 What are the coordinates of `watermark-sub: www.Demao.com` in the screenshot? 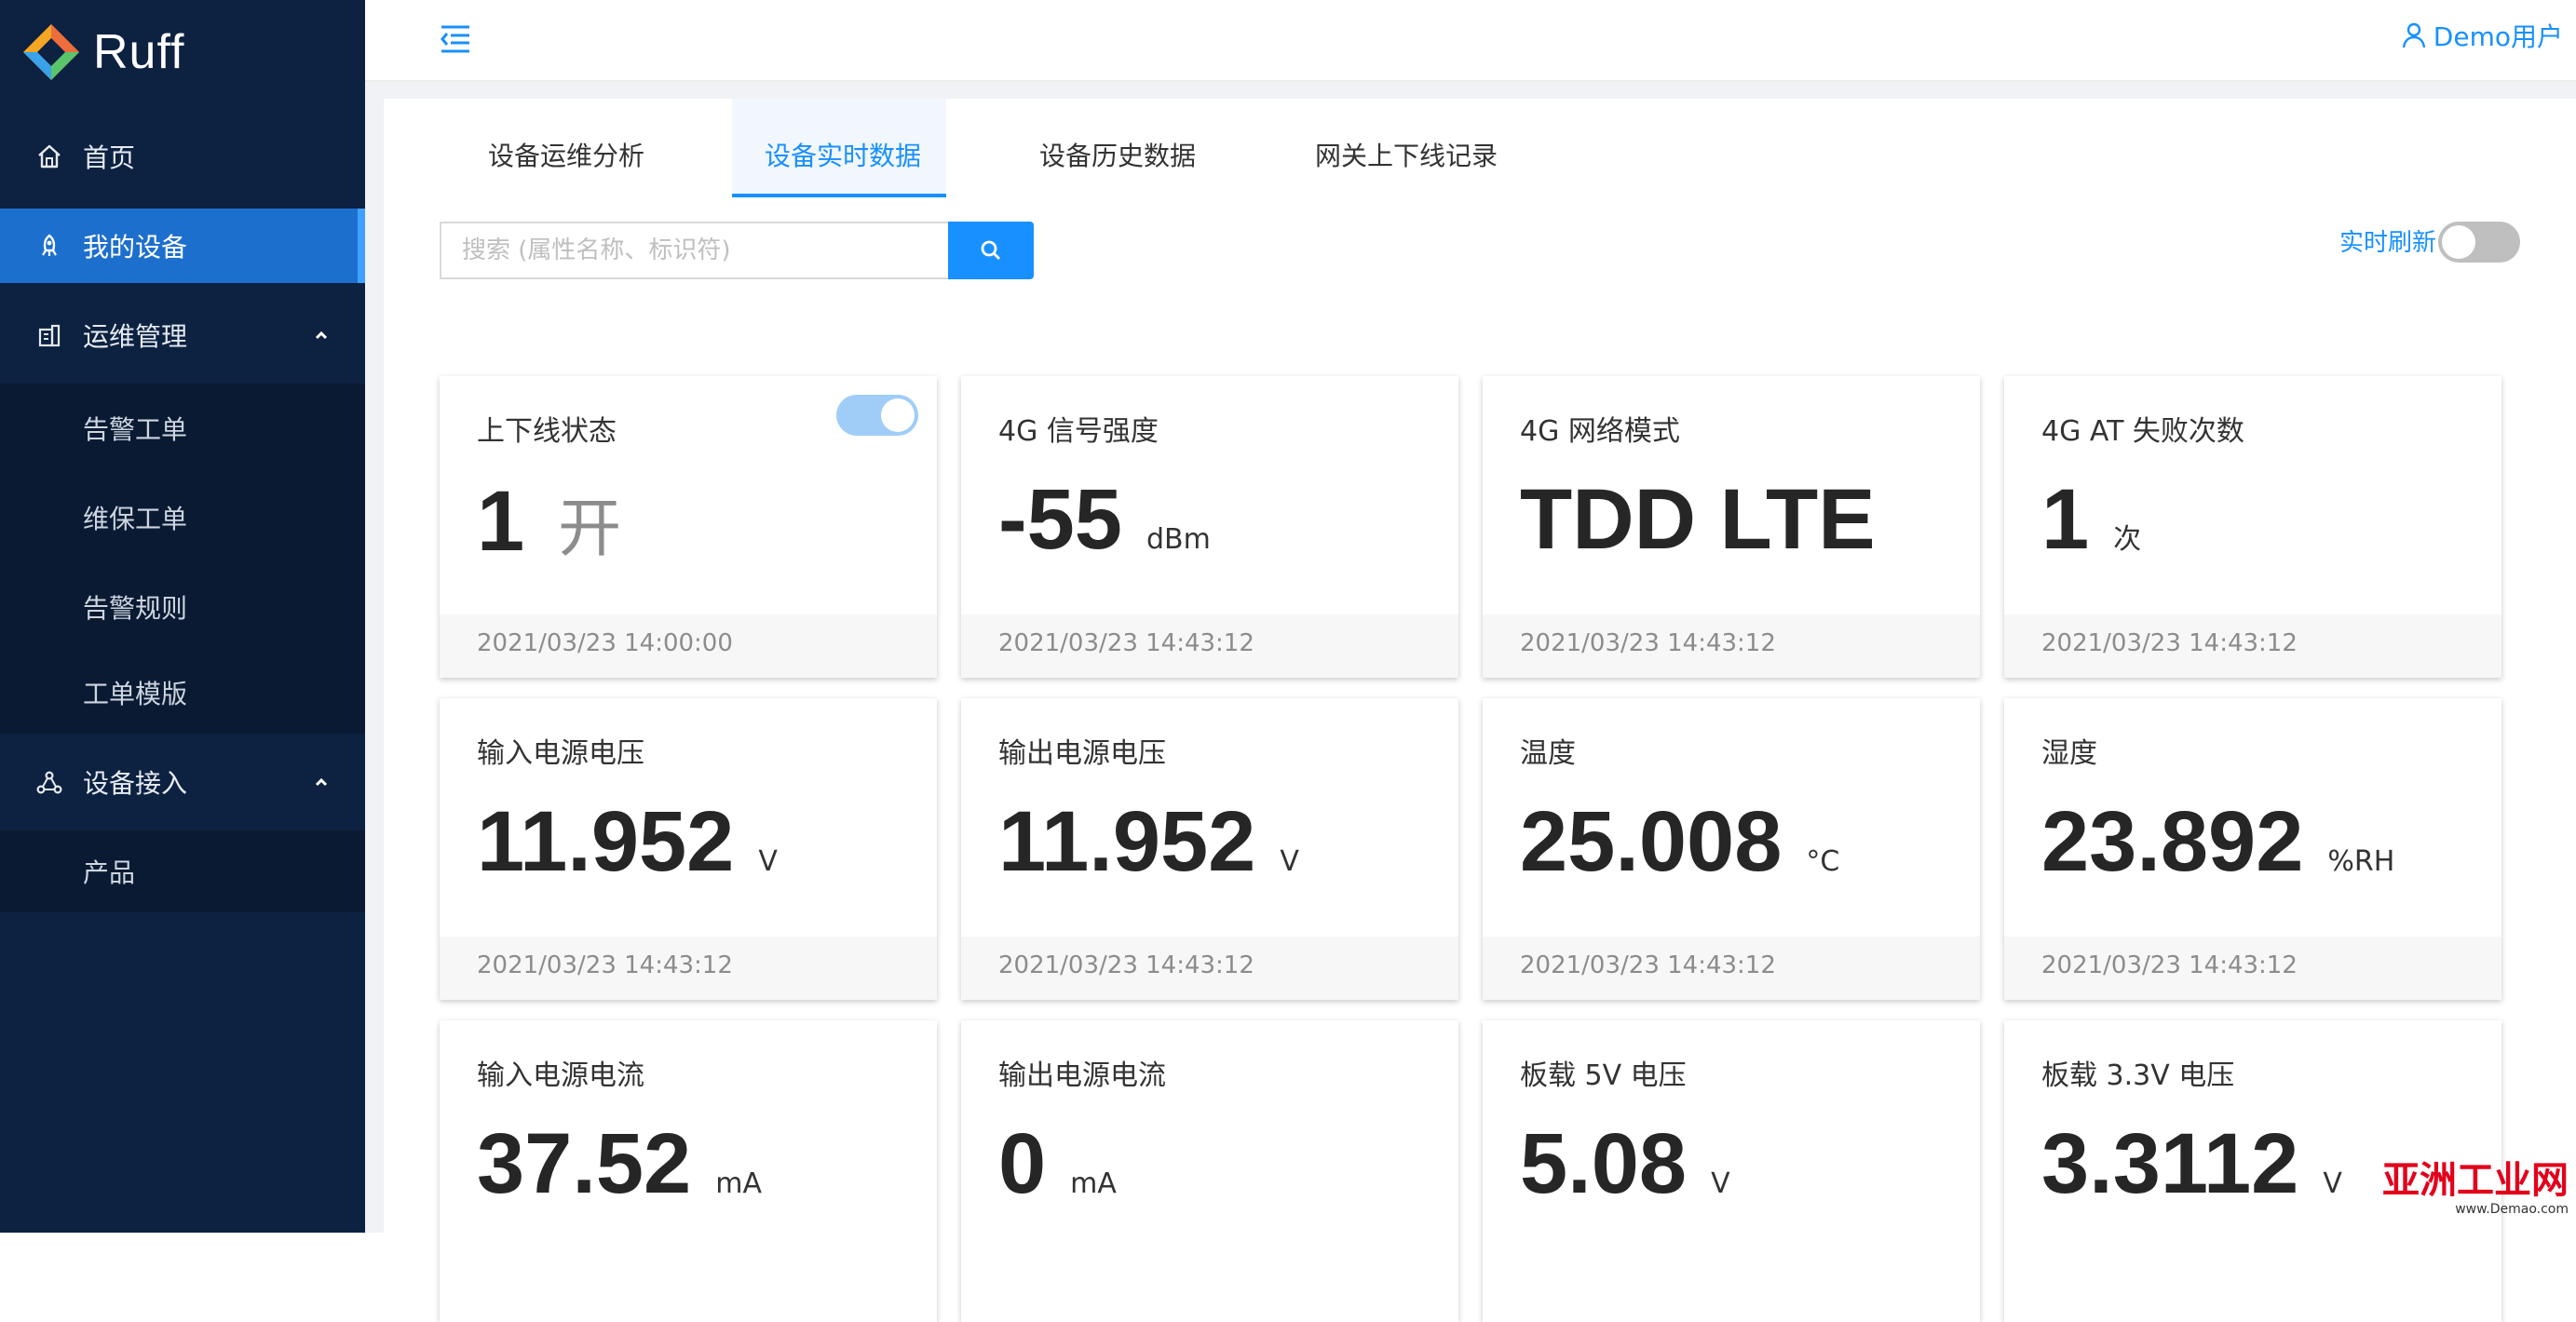 It's located at (2512, 1209).